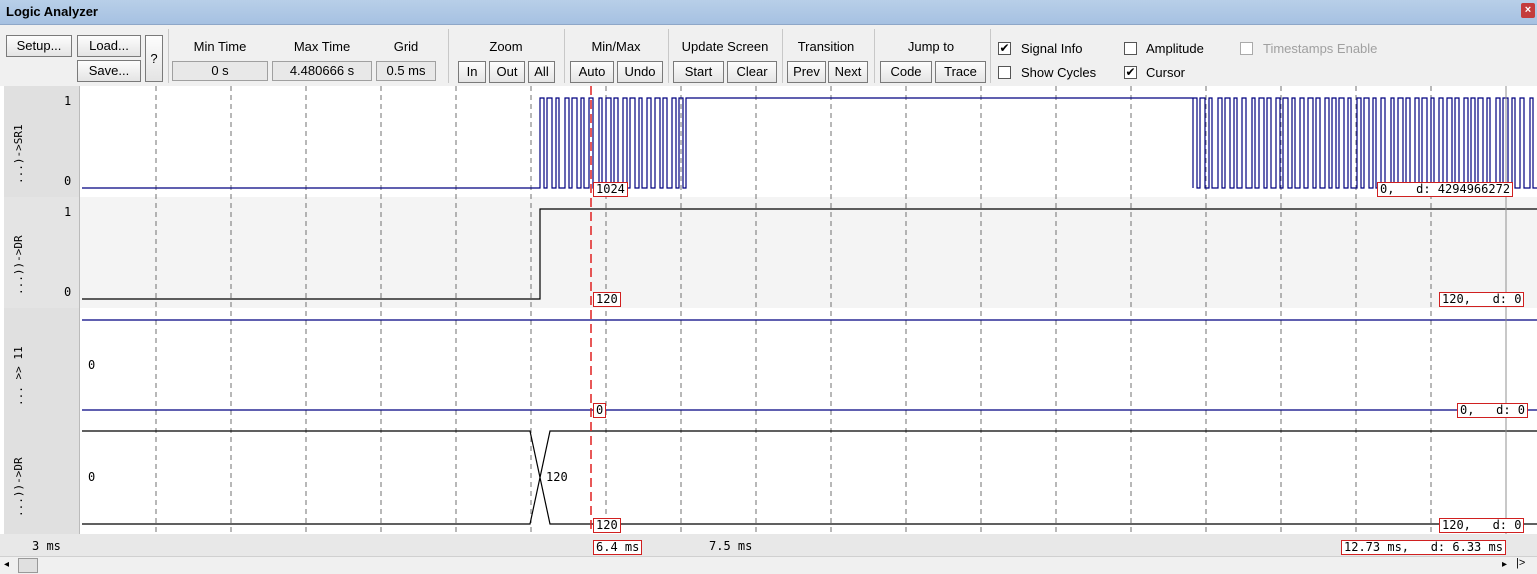 The height and width of the screenshot is (574, 1537). What do you see at coordinates (592, 72) in the screenshot?
I see `auto-button: Auto` at bounding box center [592, 72].